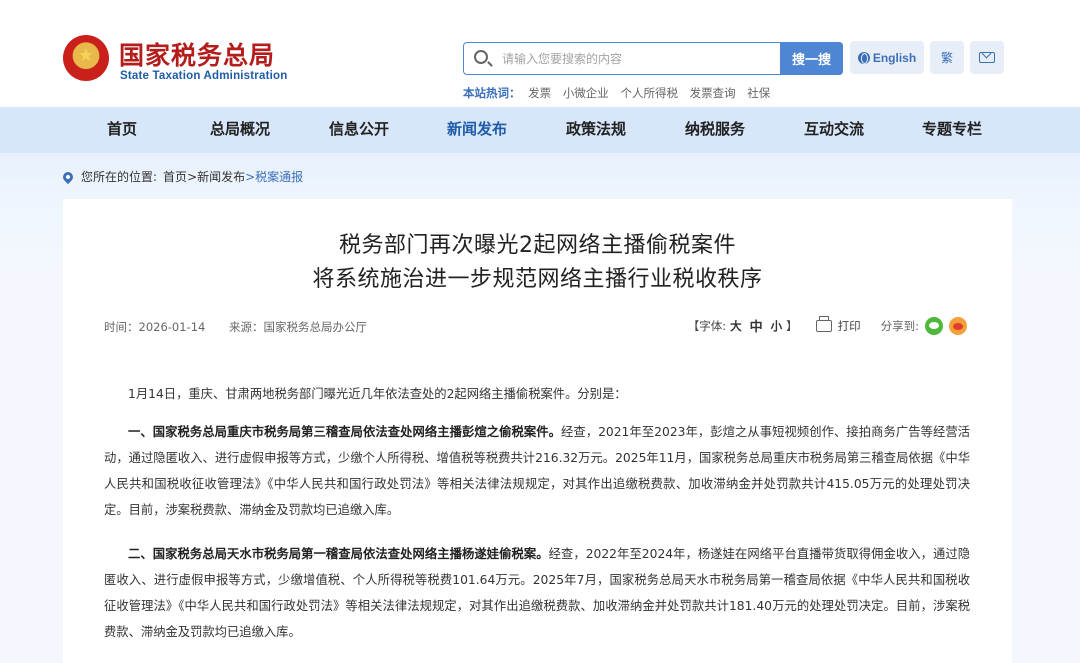 Image resolution: width=1080 pixels, height=663 pixels. Describe the element at coordinates (756, 325) in the screenshot. I see `font-size-medium-button: 中` at that location.